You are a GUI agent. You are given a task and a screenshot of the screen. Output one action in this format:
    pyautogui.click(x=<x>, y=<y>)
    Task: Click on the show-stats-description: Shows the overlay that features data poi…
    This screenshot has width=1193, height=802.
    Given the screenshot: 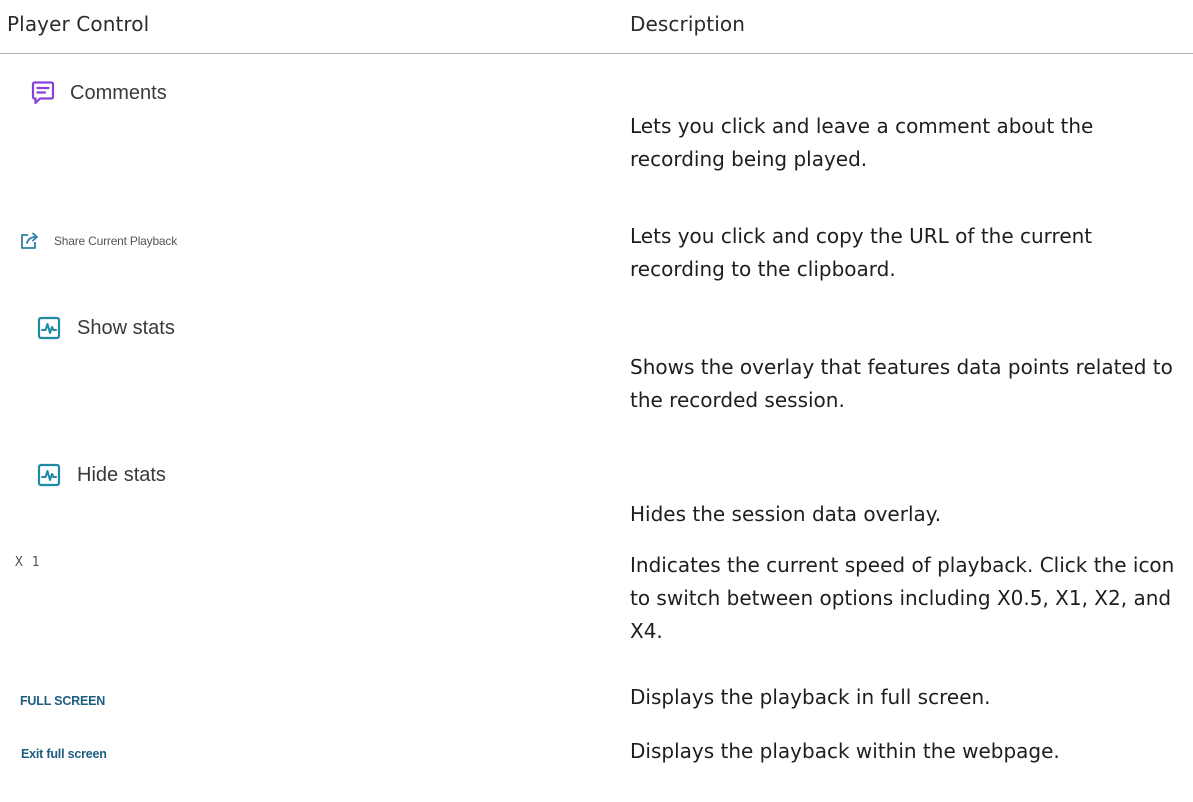 What is the action you would take?
    pyautogui.click(x=901, y=383)
    